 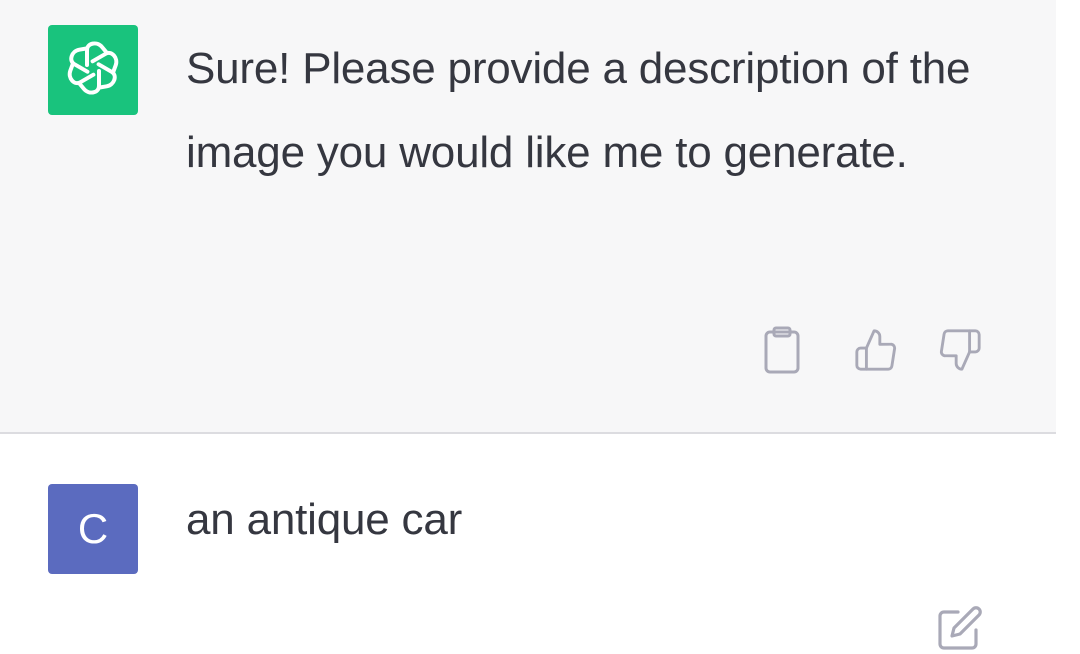 I want to click on assistant-avatar, so click(x=93, y=70).